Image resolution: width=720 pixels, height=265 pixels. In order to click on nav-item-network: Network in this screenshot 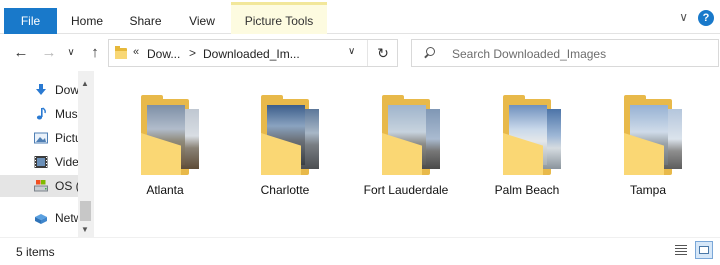, I will do `click(39, 218)`.